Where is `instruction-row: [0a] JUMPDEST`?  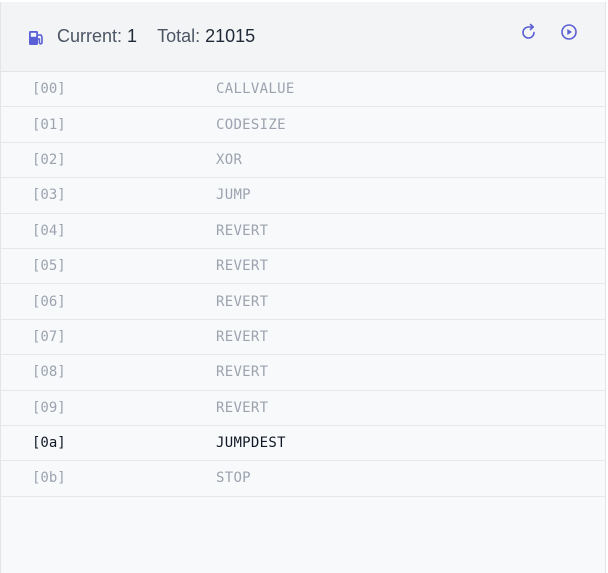
instruction-row: [0a] JUMPDEST is located at coordinates (303, 444).